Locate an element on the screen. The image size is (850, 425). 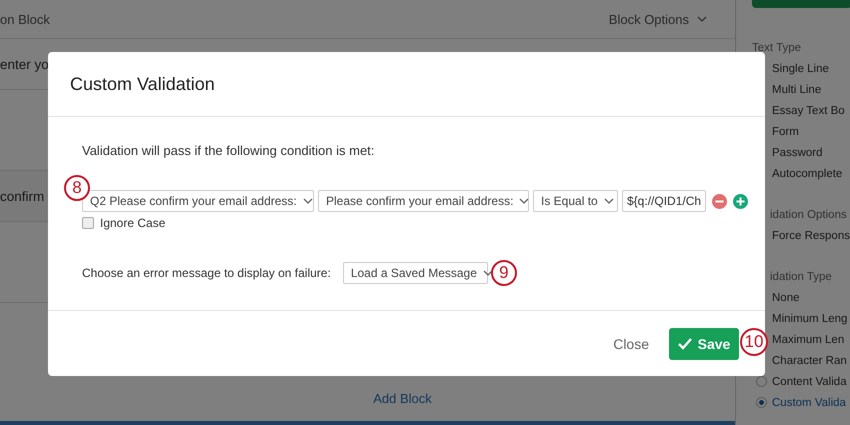
remove-icon is located at coordinates (720, 201).